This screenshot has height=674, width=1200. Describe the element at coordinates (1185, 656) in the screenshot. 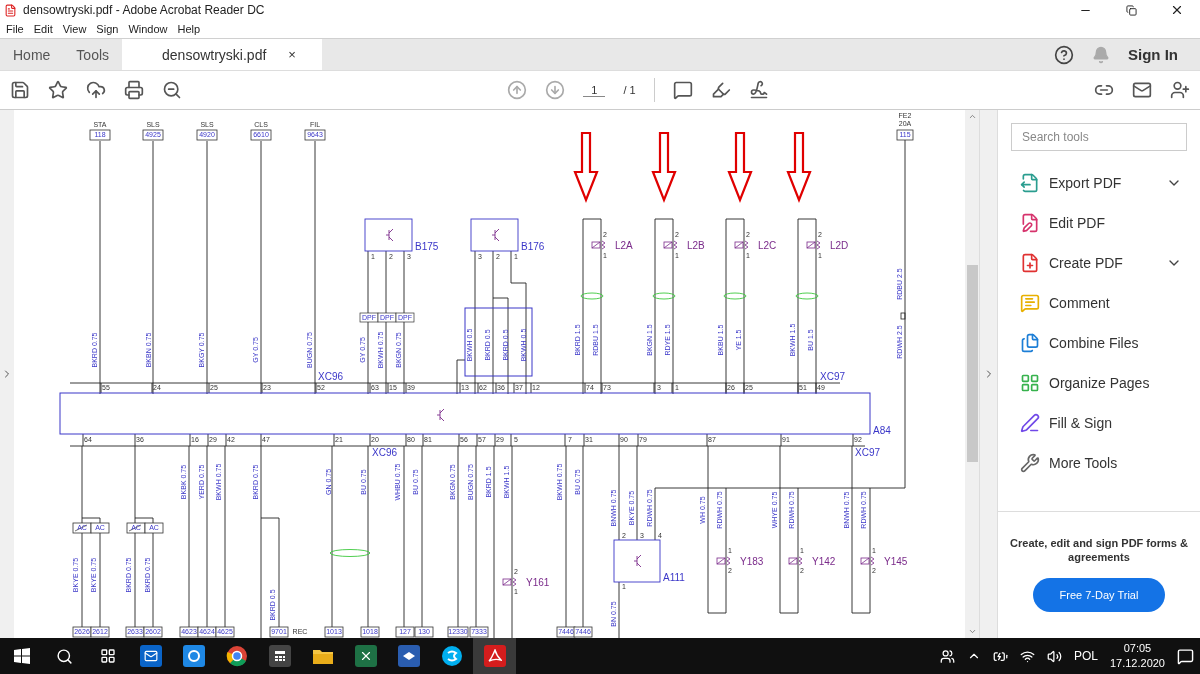

I see `notifications-icon` at that location.